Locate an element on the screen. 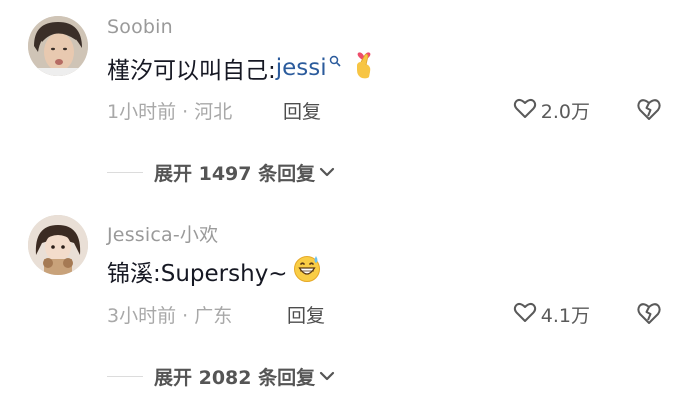  comment-body: 槿汐可以叫自己: is located at coordinates (191, 71).